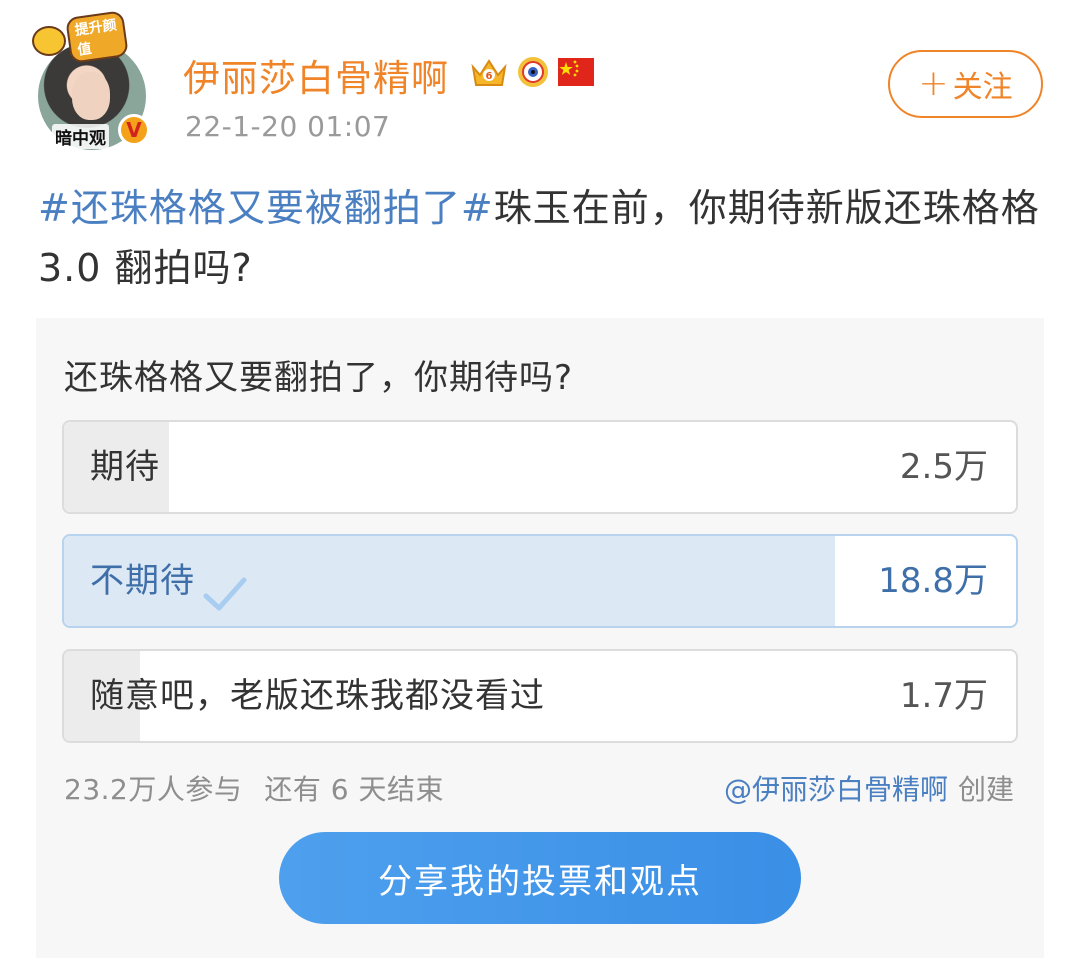 The image size is (1080, 973). I want to click on creator-link: @伊丽莎白骨精啊, so click(836, 789).